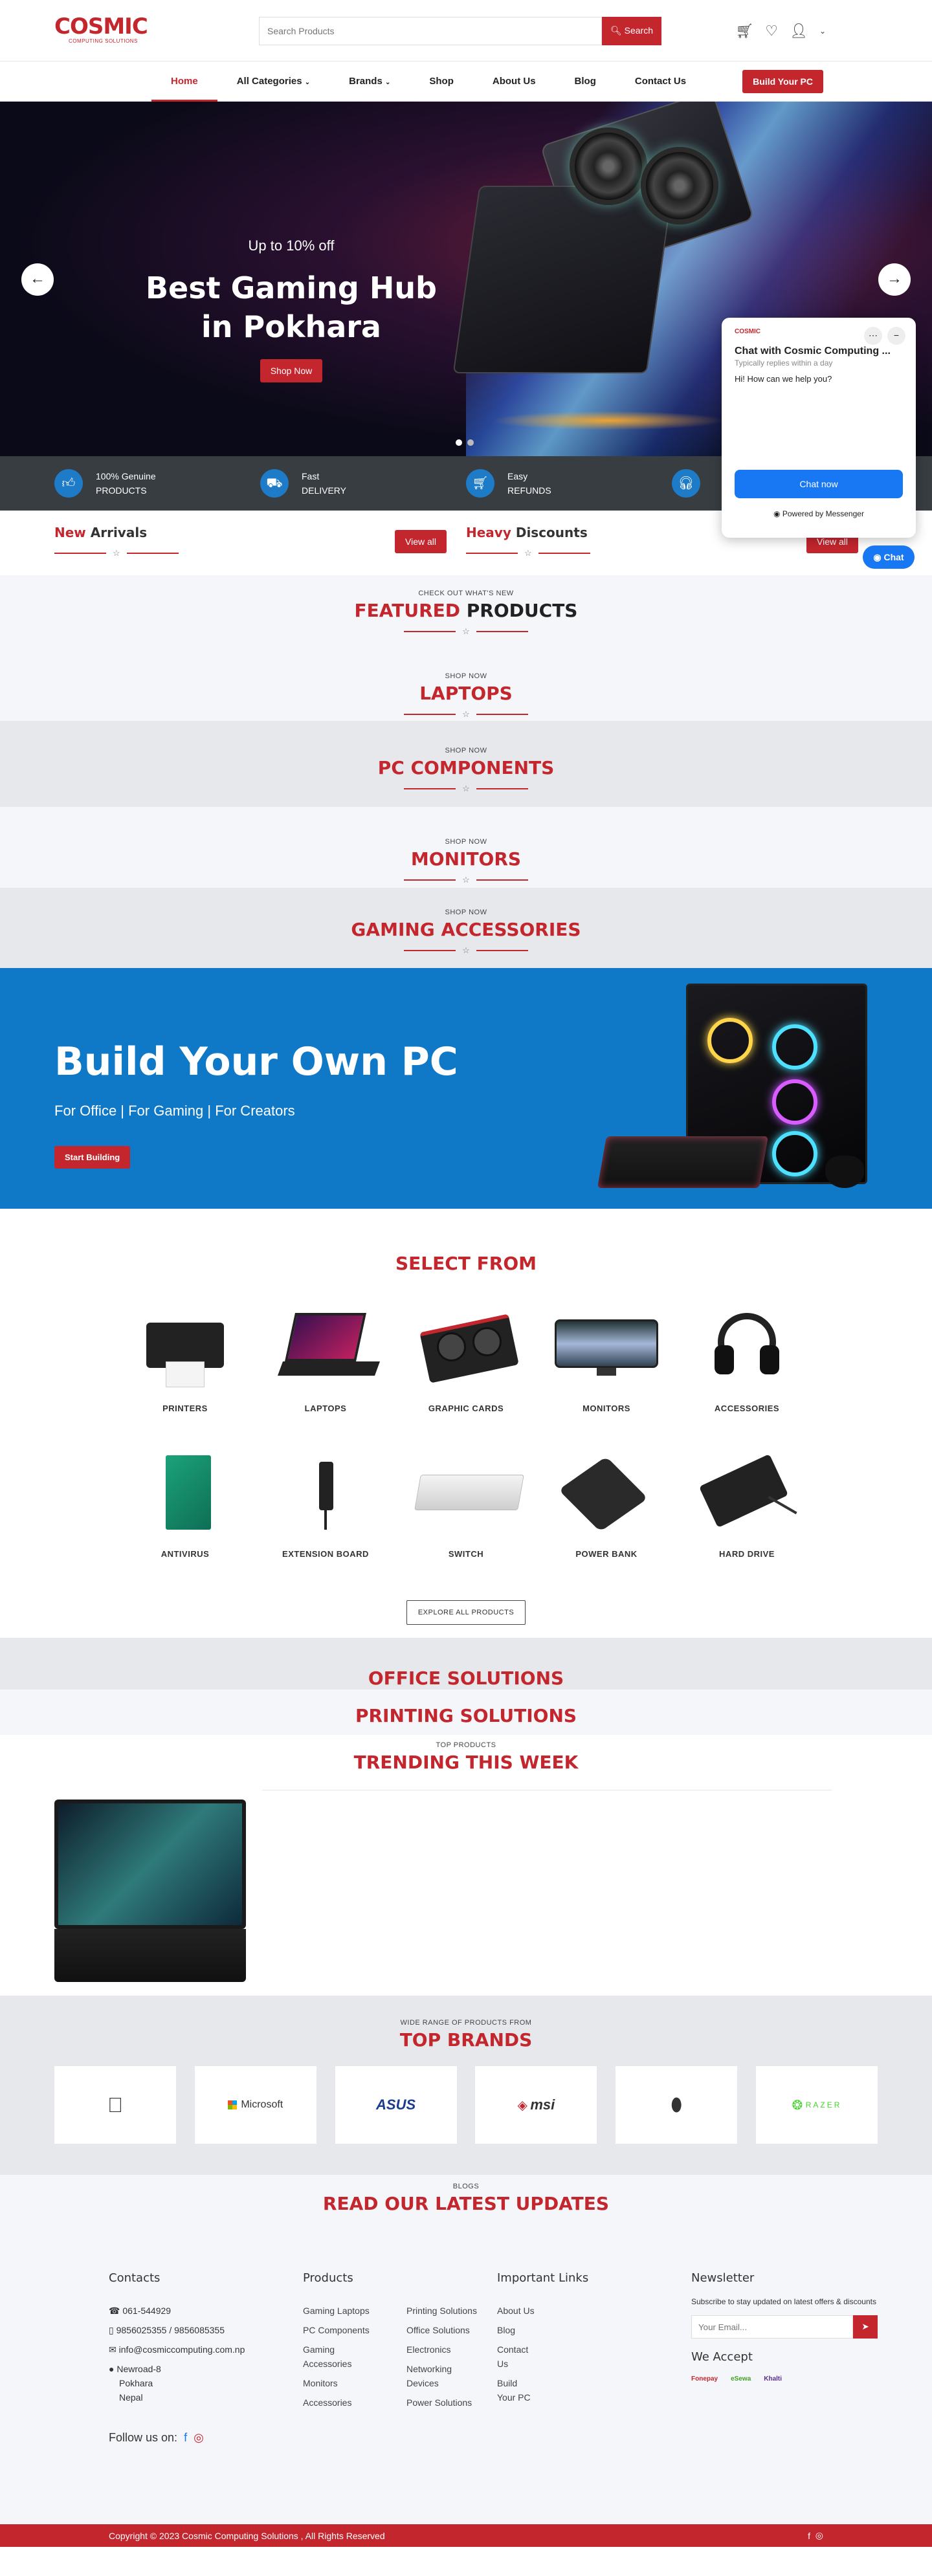 This screenshot has height=2576, width=932. Describe the element at coordinates (260, 534) in the screenshot. I see `new-arrivals: New Arrivals ☆ View all` at that location.